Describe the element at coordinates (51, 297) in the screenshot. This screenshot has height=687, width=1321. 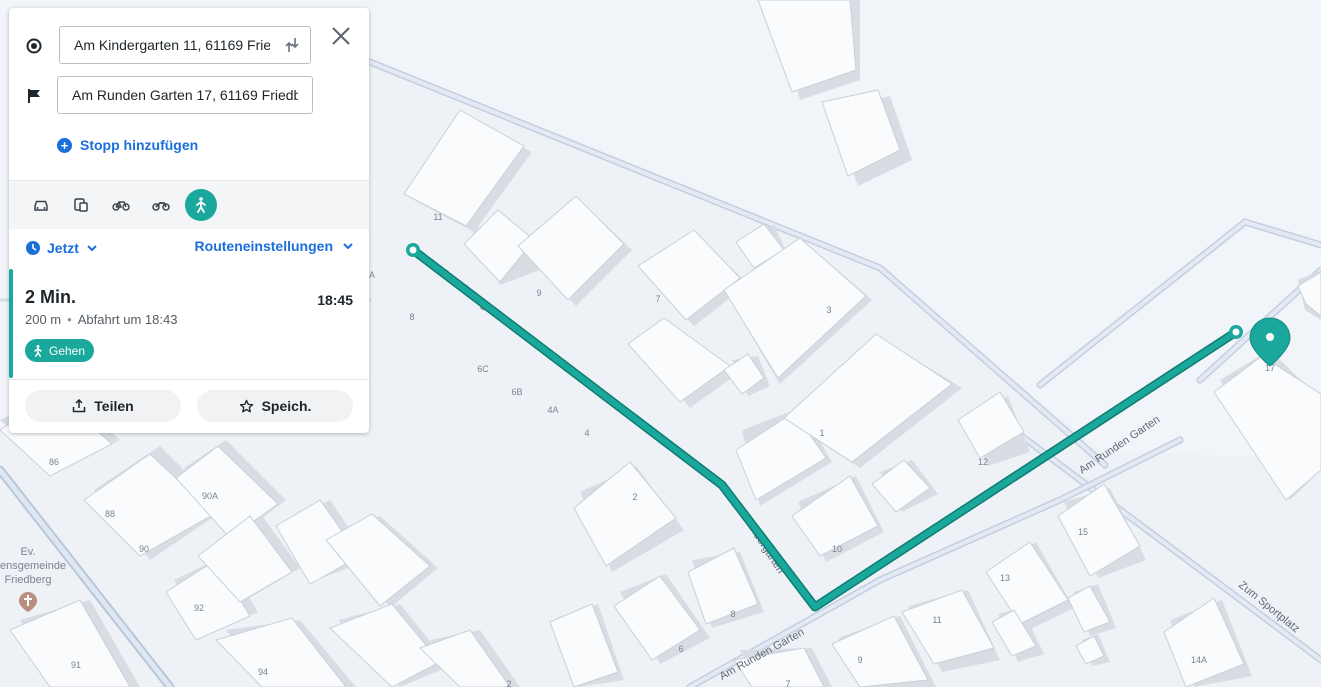
I see `route-duration: 2 Min.` at that location.